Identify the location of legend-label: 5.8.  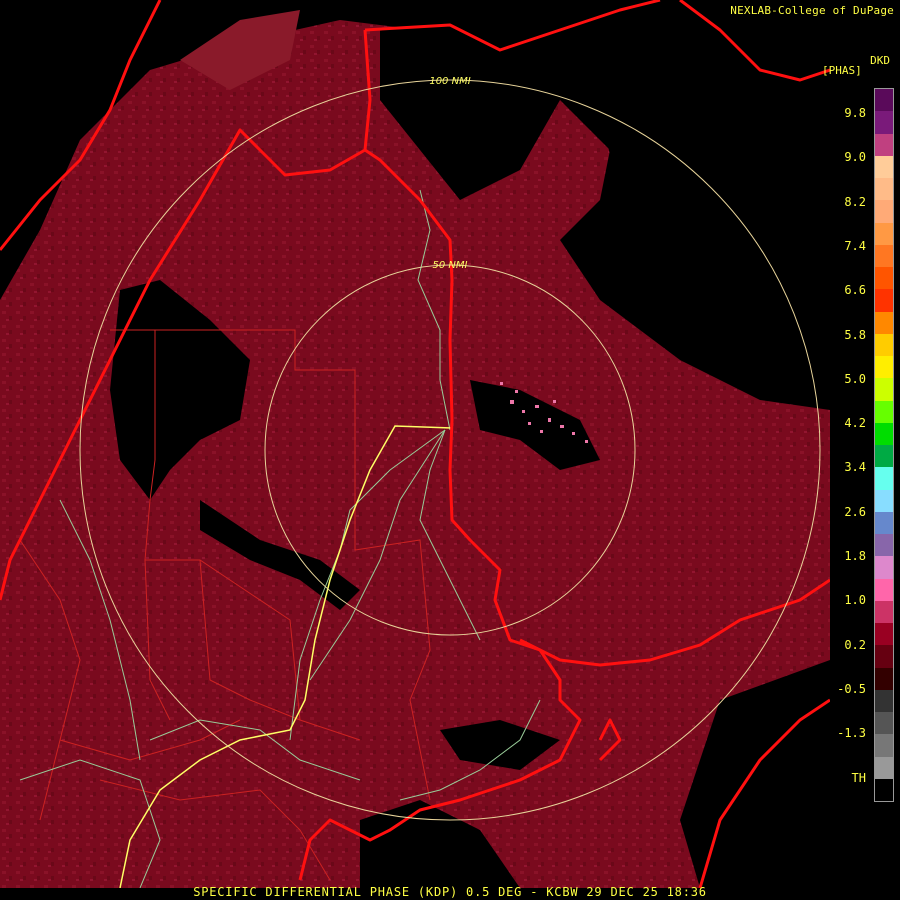
(855, 334).